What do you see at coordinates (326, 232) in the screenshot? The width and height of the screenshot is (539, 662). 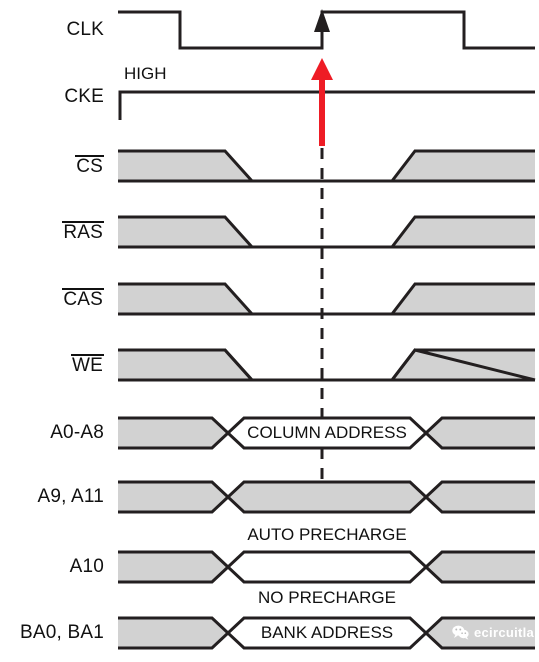 I see `waveform-ras` at bounding box center [326, 232].